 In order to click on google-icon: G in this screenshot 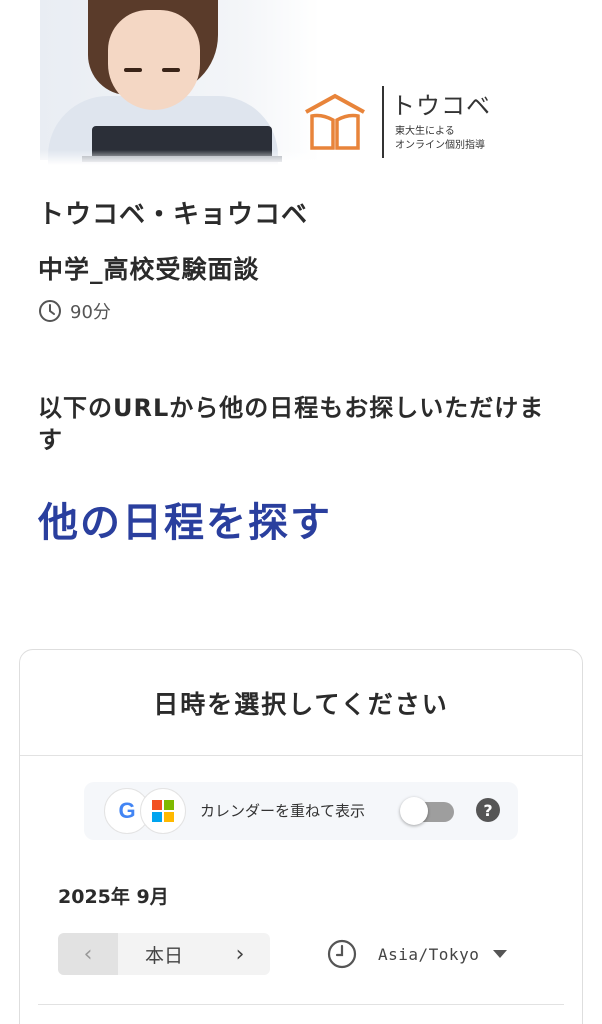, I will do `click(127, 810)`.